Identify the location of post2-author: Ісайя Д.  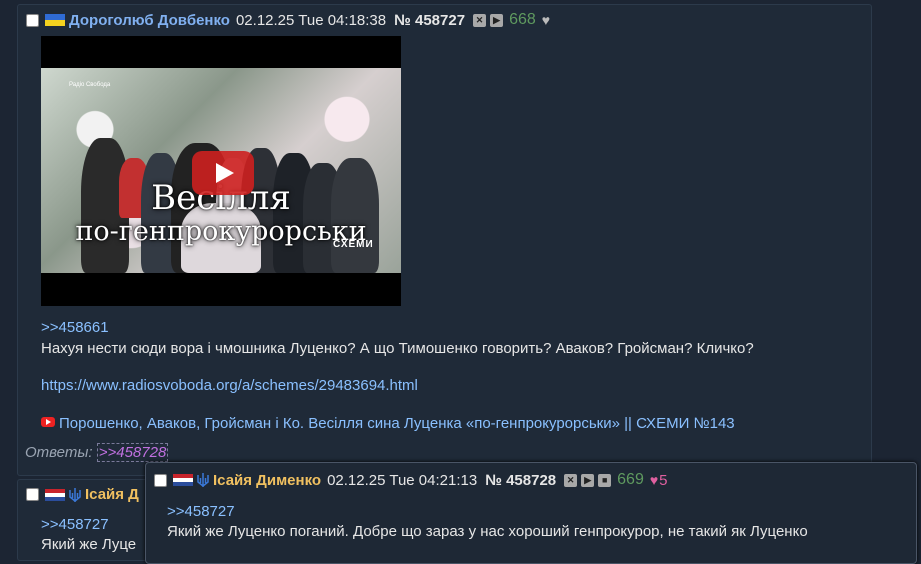
(112, 494).